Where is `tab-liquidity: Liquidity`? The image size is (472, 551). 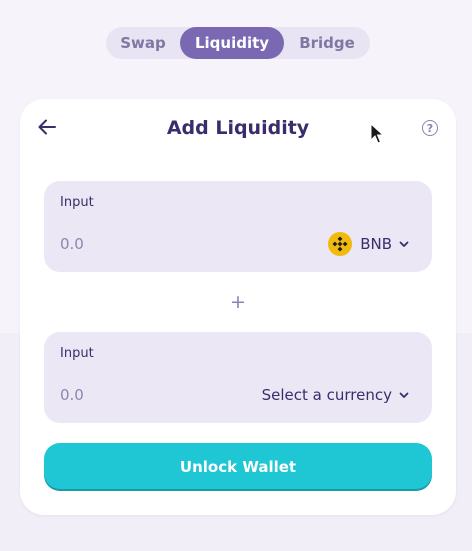 tab-liquidity: Liquidity is located at coordinates (232, 43).